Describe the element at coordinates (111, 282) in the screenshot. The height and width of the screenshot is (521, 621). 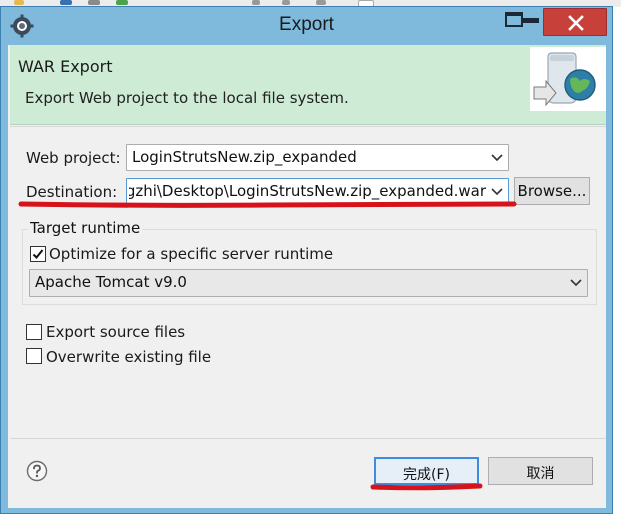
I see `server-runtime-value: Apache Tomcat v9.0` at that location.